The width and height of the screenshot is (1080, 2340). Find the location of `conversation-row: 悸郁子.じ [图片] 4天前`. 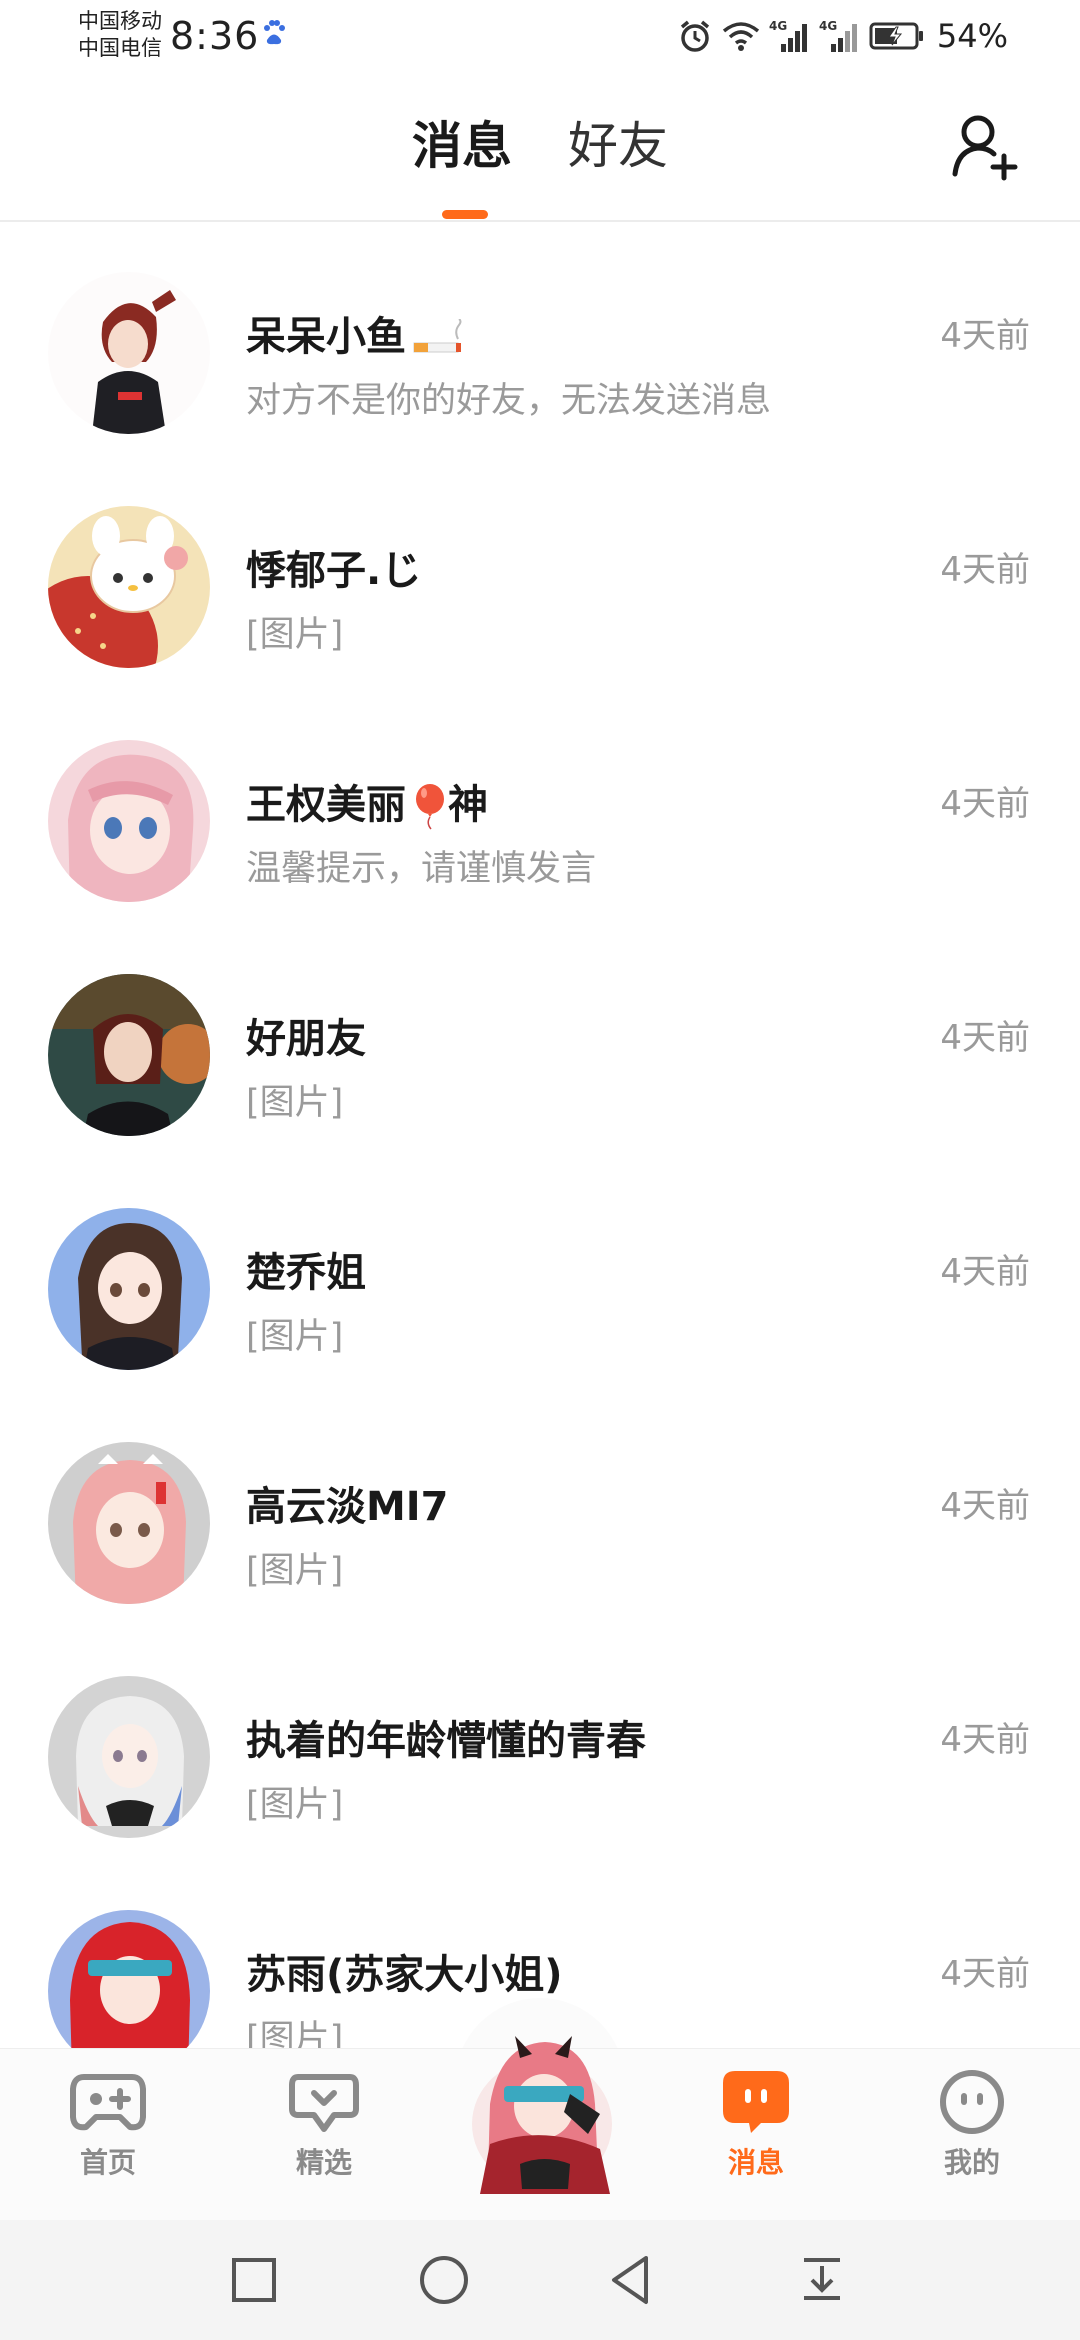

conversation-row: 悸郁子.じ [图片] 4天前 is located at coordinates (540, 573).